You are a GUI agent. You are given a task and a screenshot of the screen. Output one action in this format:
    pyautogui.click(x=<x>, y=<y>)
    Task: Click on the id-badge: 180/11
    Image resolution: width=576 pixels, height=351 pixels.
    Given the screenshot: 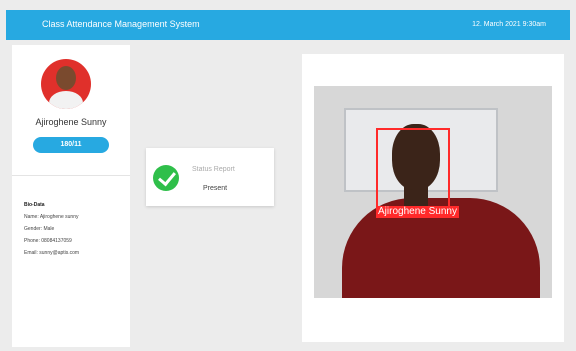 What is the action you would take?
    pyautogui.click(x=71, y=145)
    